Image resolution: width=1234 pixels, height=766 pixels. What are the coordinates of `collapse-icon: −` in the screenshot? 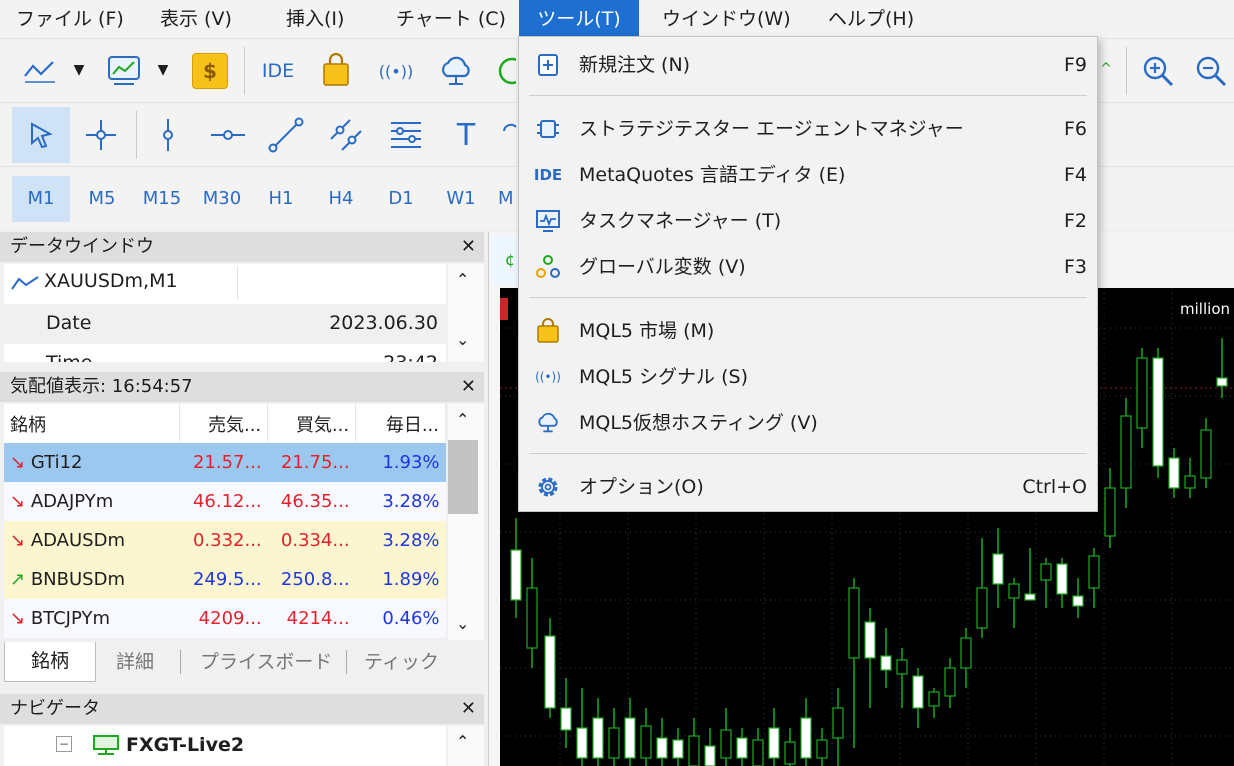 It's located at (64, 744).